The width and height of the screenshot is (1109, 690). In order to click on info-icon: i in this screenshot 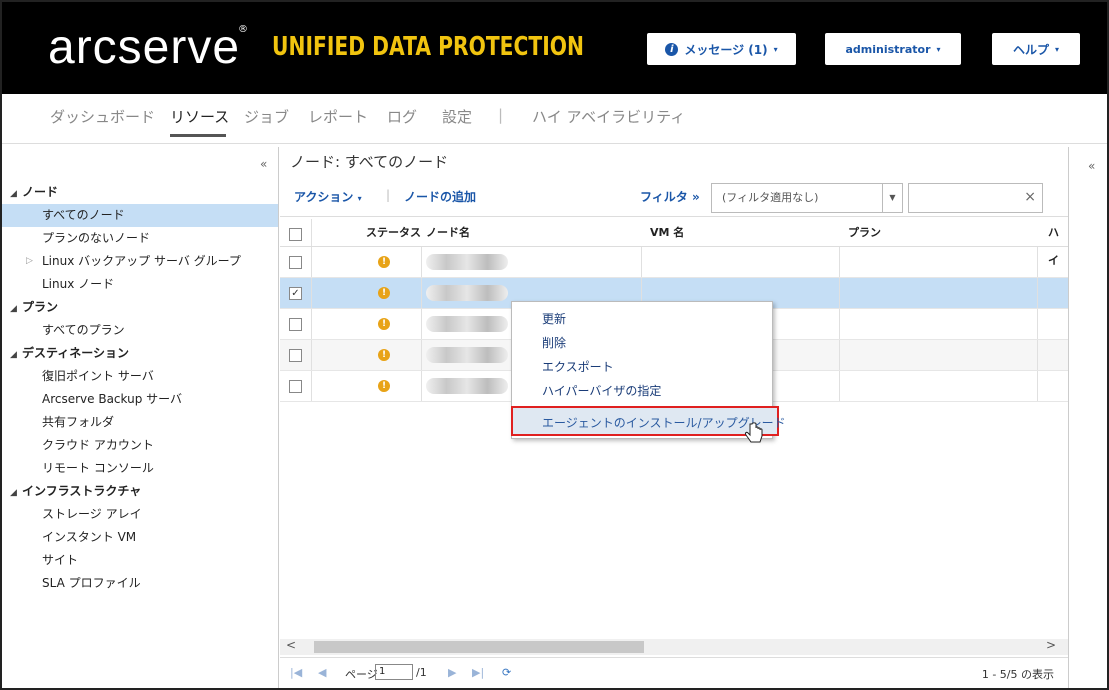, I will do `click(672, 49)`.